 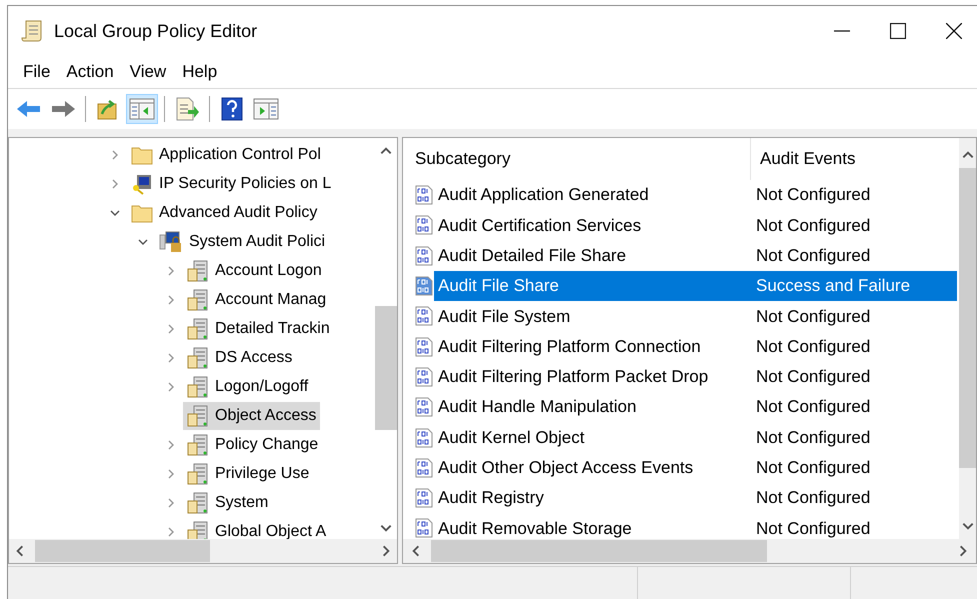 I want to click on tree-item: Account Manag, so click(x=256, y=300).